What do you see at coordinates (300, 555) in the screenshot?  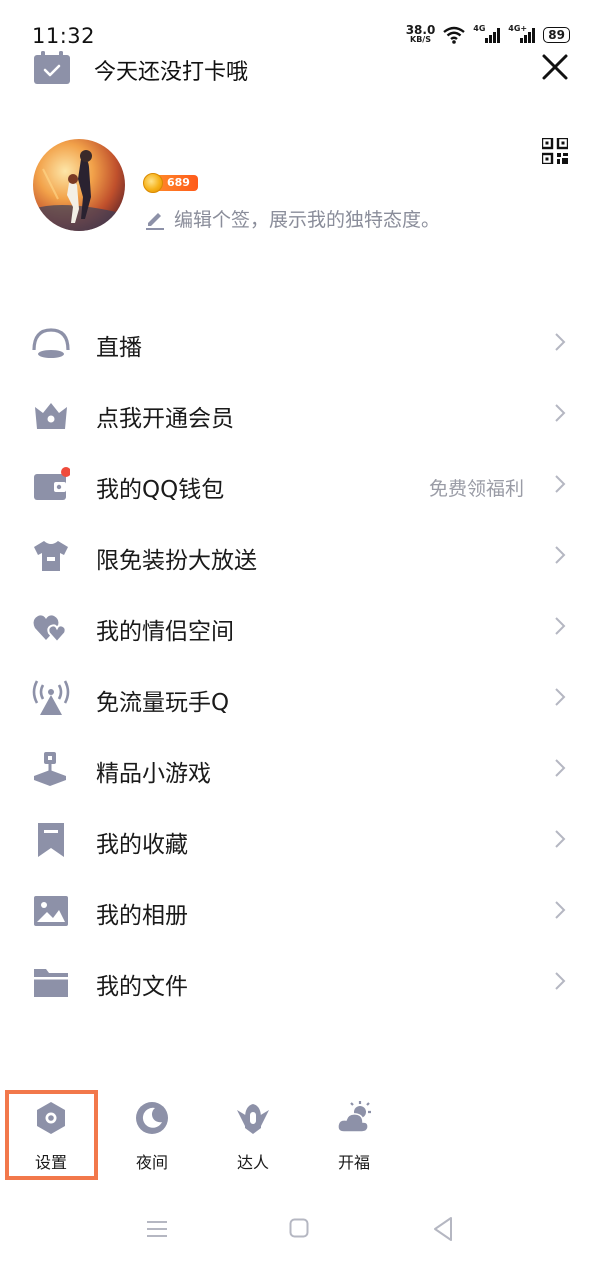 I see `menu-item-outfit: 限免装扮大放送` at bounding box center [300, 555].